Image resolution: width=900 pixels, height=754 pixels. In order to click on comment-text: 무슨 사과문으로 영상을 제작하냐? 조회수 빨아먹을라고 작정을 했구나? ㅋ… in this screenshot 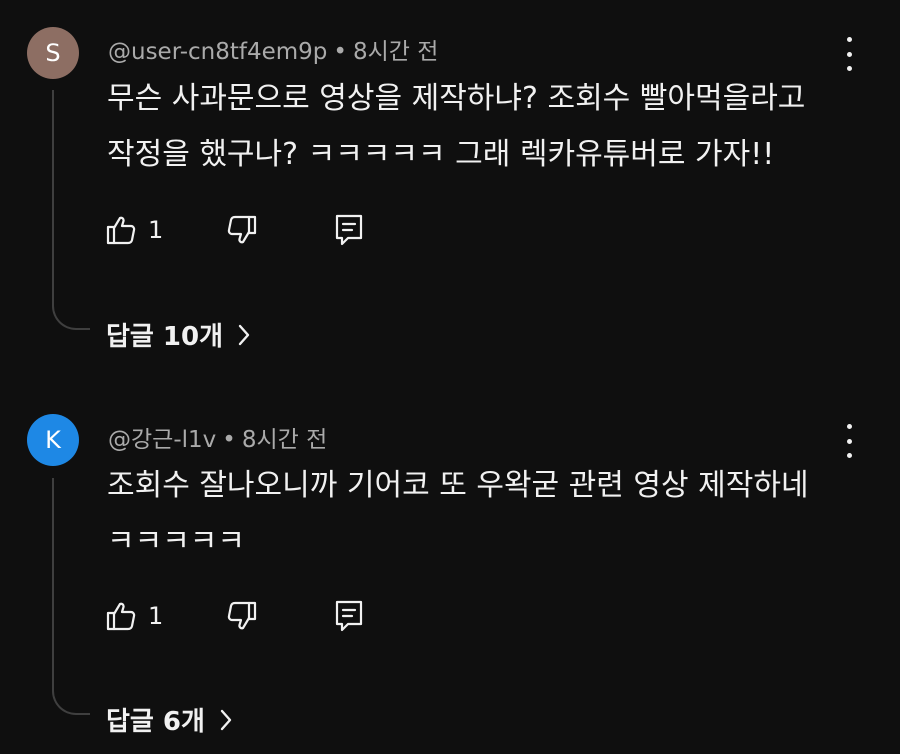, I will do `click(487, 127)`.